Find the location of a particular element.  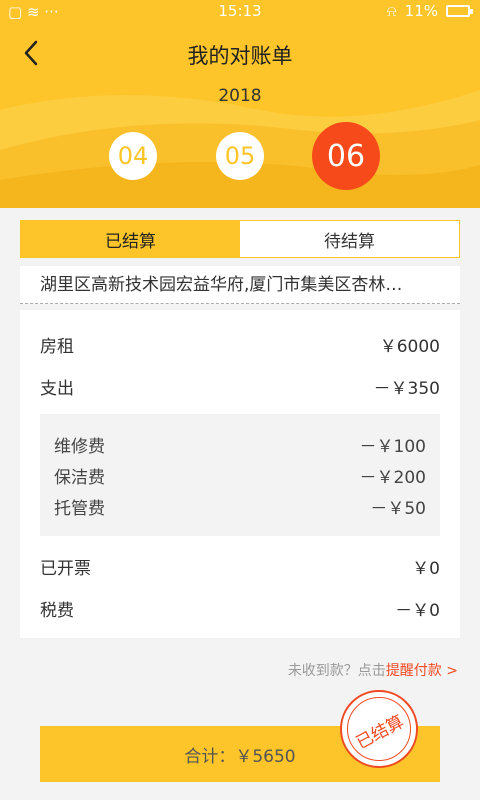

remind-payment-link: 提醒付款 > is located at coordinates (422, 671).